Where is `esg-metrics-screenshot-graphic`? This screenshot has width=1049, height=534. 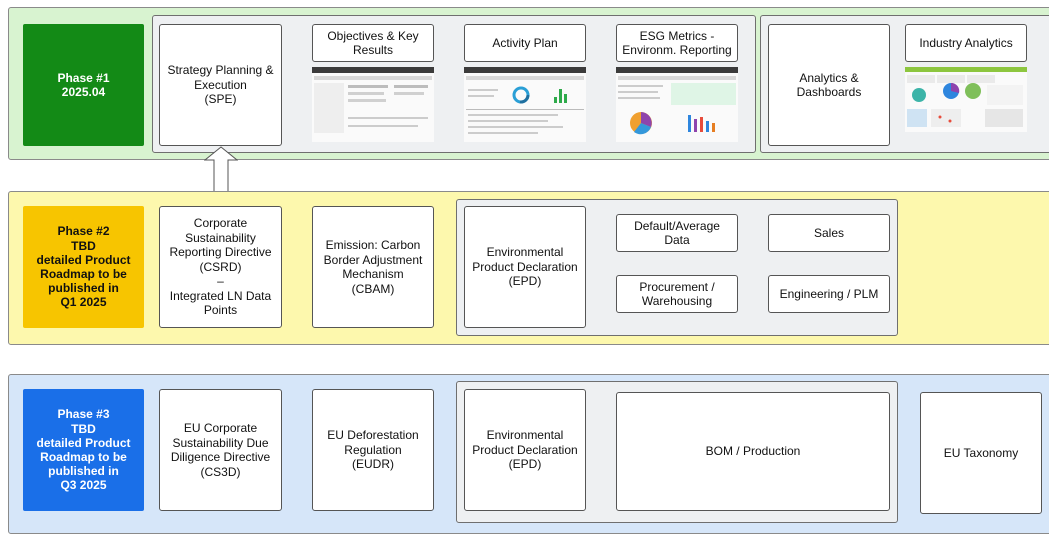
esg-metrics-screenshot-graphic is located at coordinates (677, 101).